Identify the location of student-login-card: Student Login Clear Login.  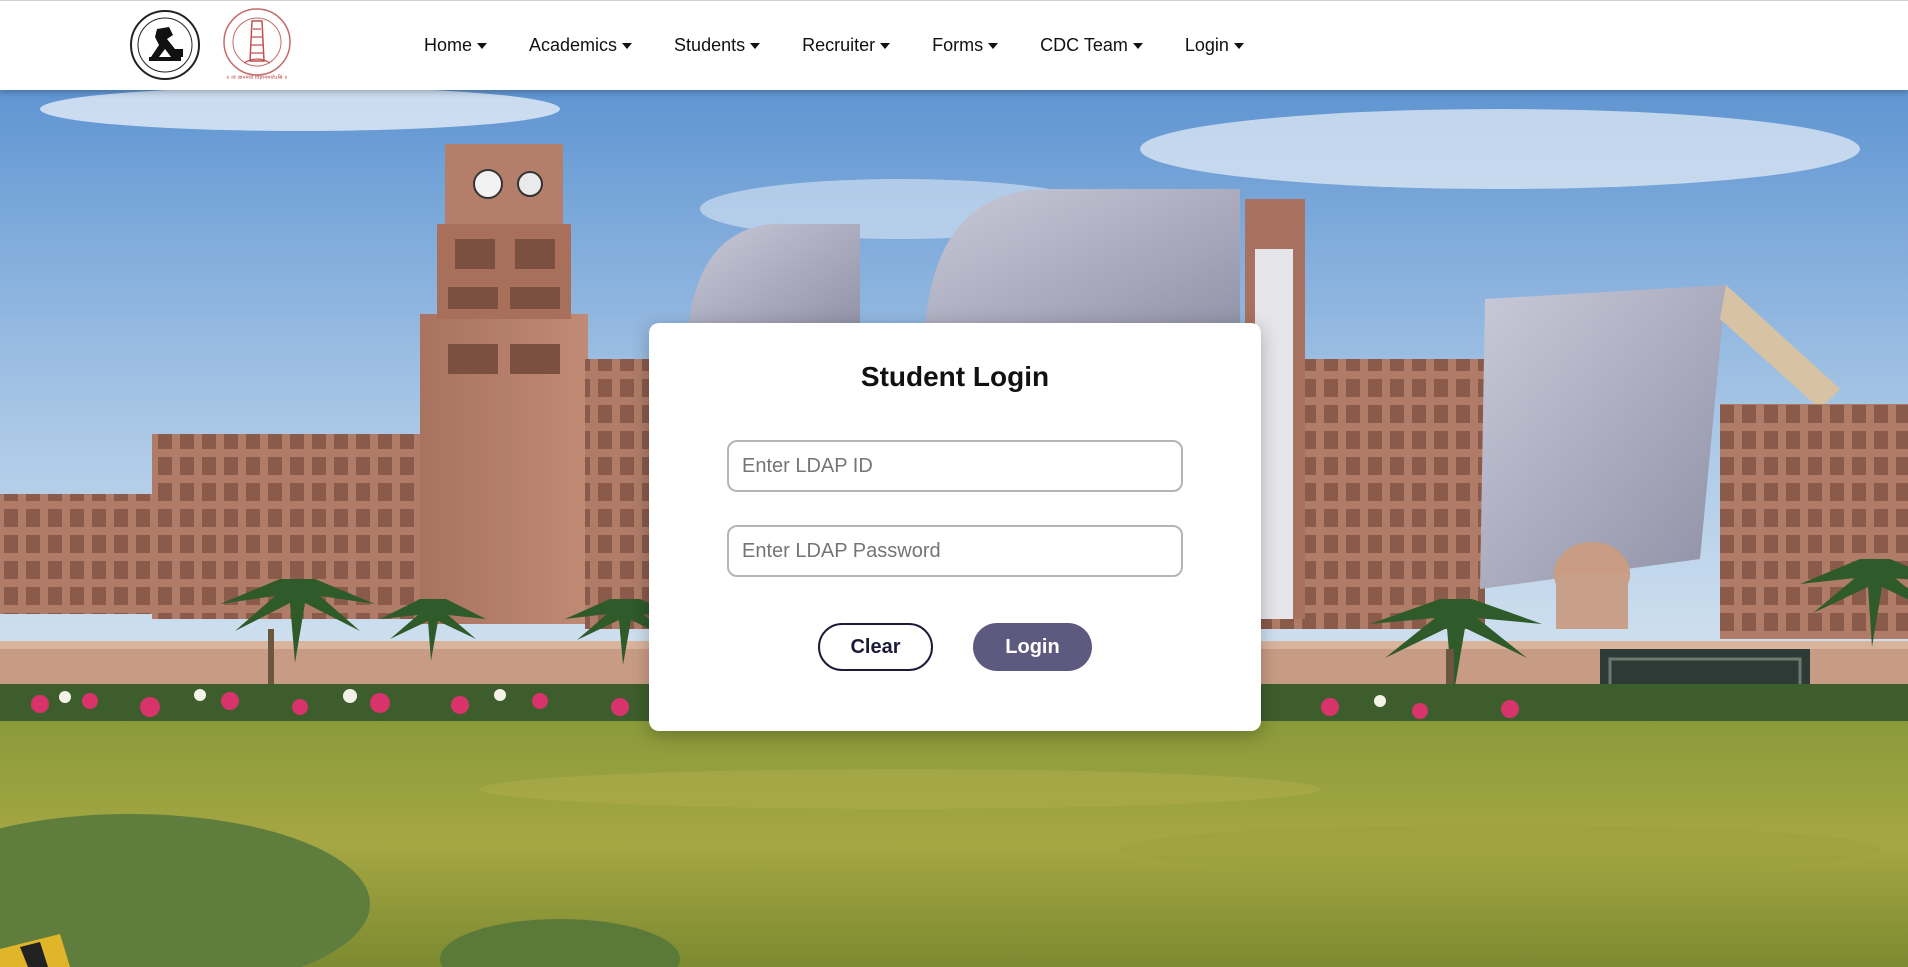
(955, 527).